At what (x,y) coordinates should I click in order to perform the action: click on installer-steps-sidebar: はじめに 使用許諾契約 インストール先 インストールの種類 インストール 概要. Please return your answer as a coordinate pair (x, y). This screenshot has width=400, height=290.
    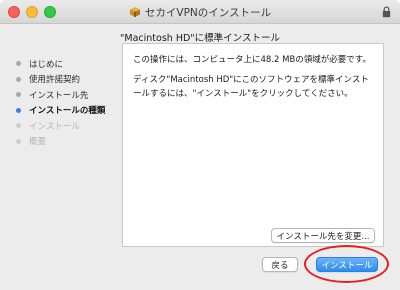
    Looking at the image, I should click on (71, 102).